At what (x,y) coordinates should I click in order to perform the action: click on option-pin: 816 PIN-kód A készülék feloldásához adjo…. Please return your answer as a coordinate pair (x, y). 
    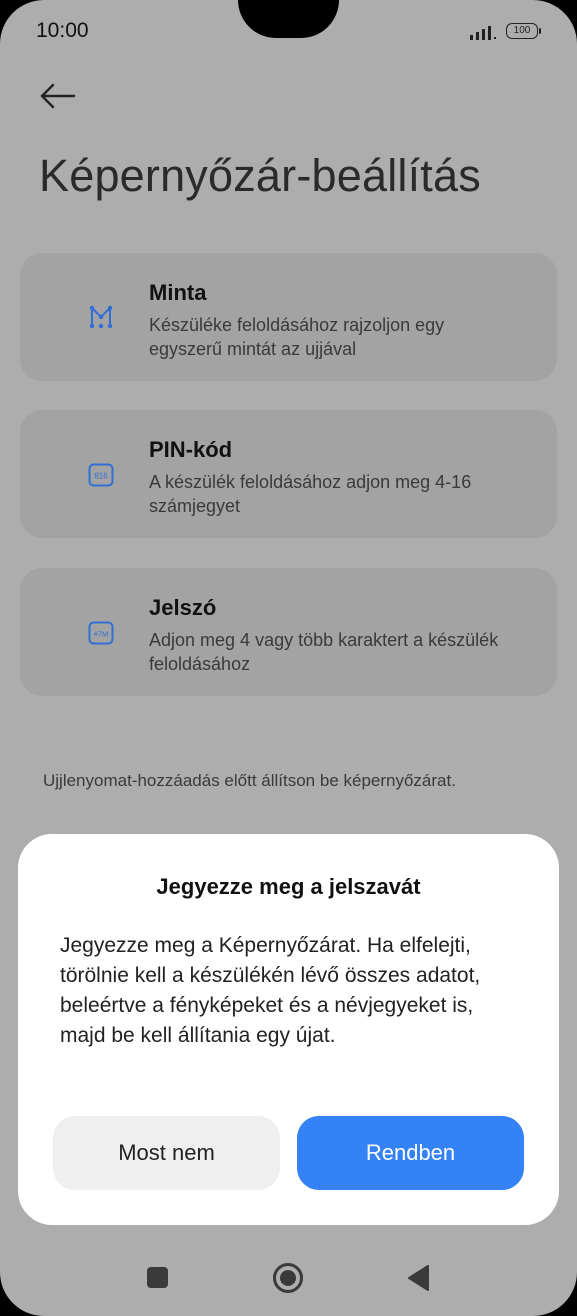
    Looking at the image, I should click on (288, 474).